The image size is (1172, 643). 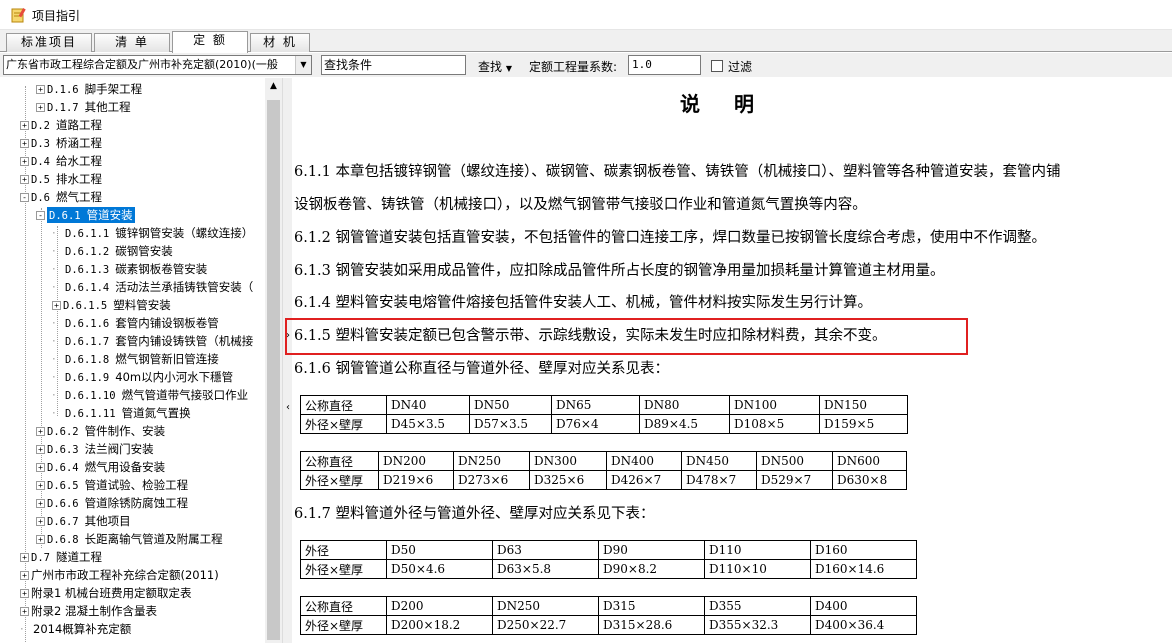 I want to click on table-row: 公称直径 DN40 DN50 DN65 DN80 DN100 DN150, so click(x=604, y=405).